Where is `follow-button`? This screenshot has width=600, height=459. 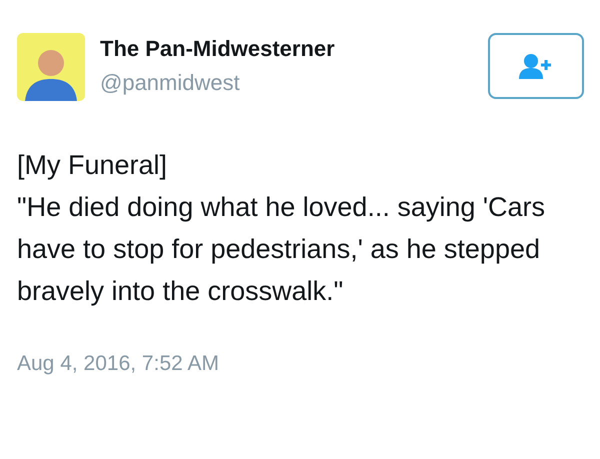
follow-button is located at coordinates (536, 66).